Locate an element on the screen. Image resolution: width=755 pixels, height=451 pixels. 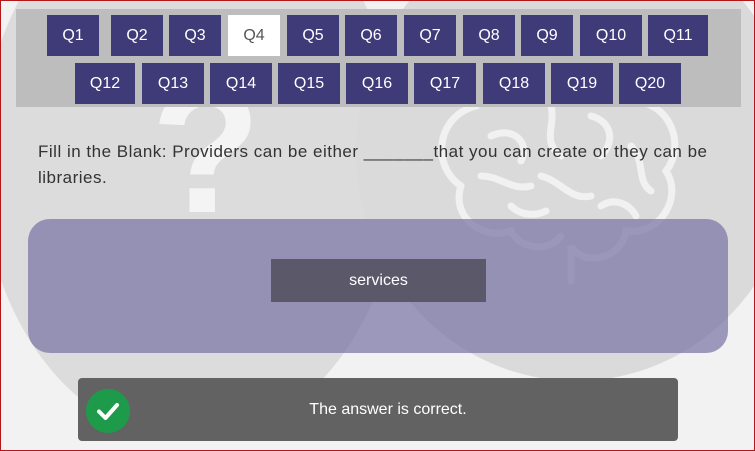
question-tab-q12: Q12 is located at coordinates (105, 83).